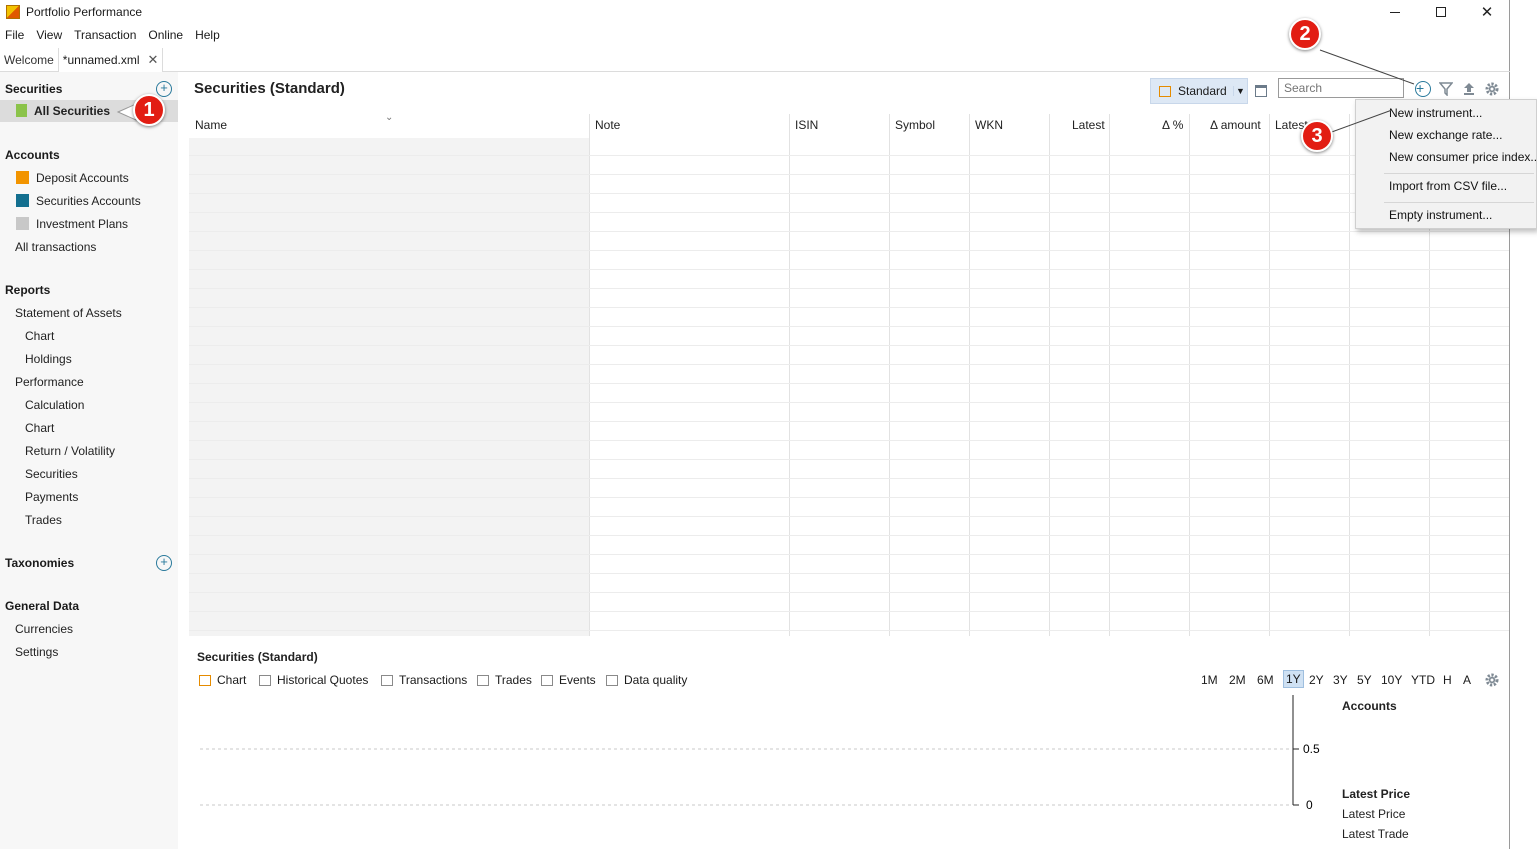  I want to click on annotation-badge-2: 2, so click(1305, 34).